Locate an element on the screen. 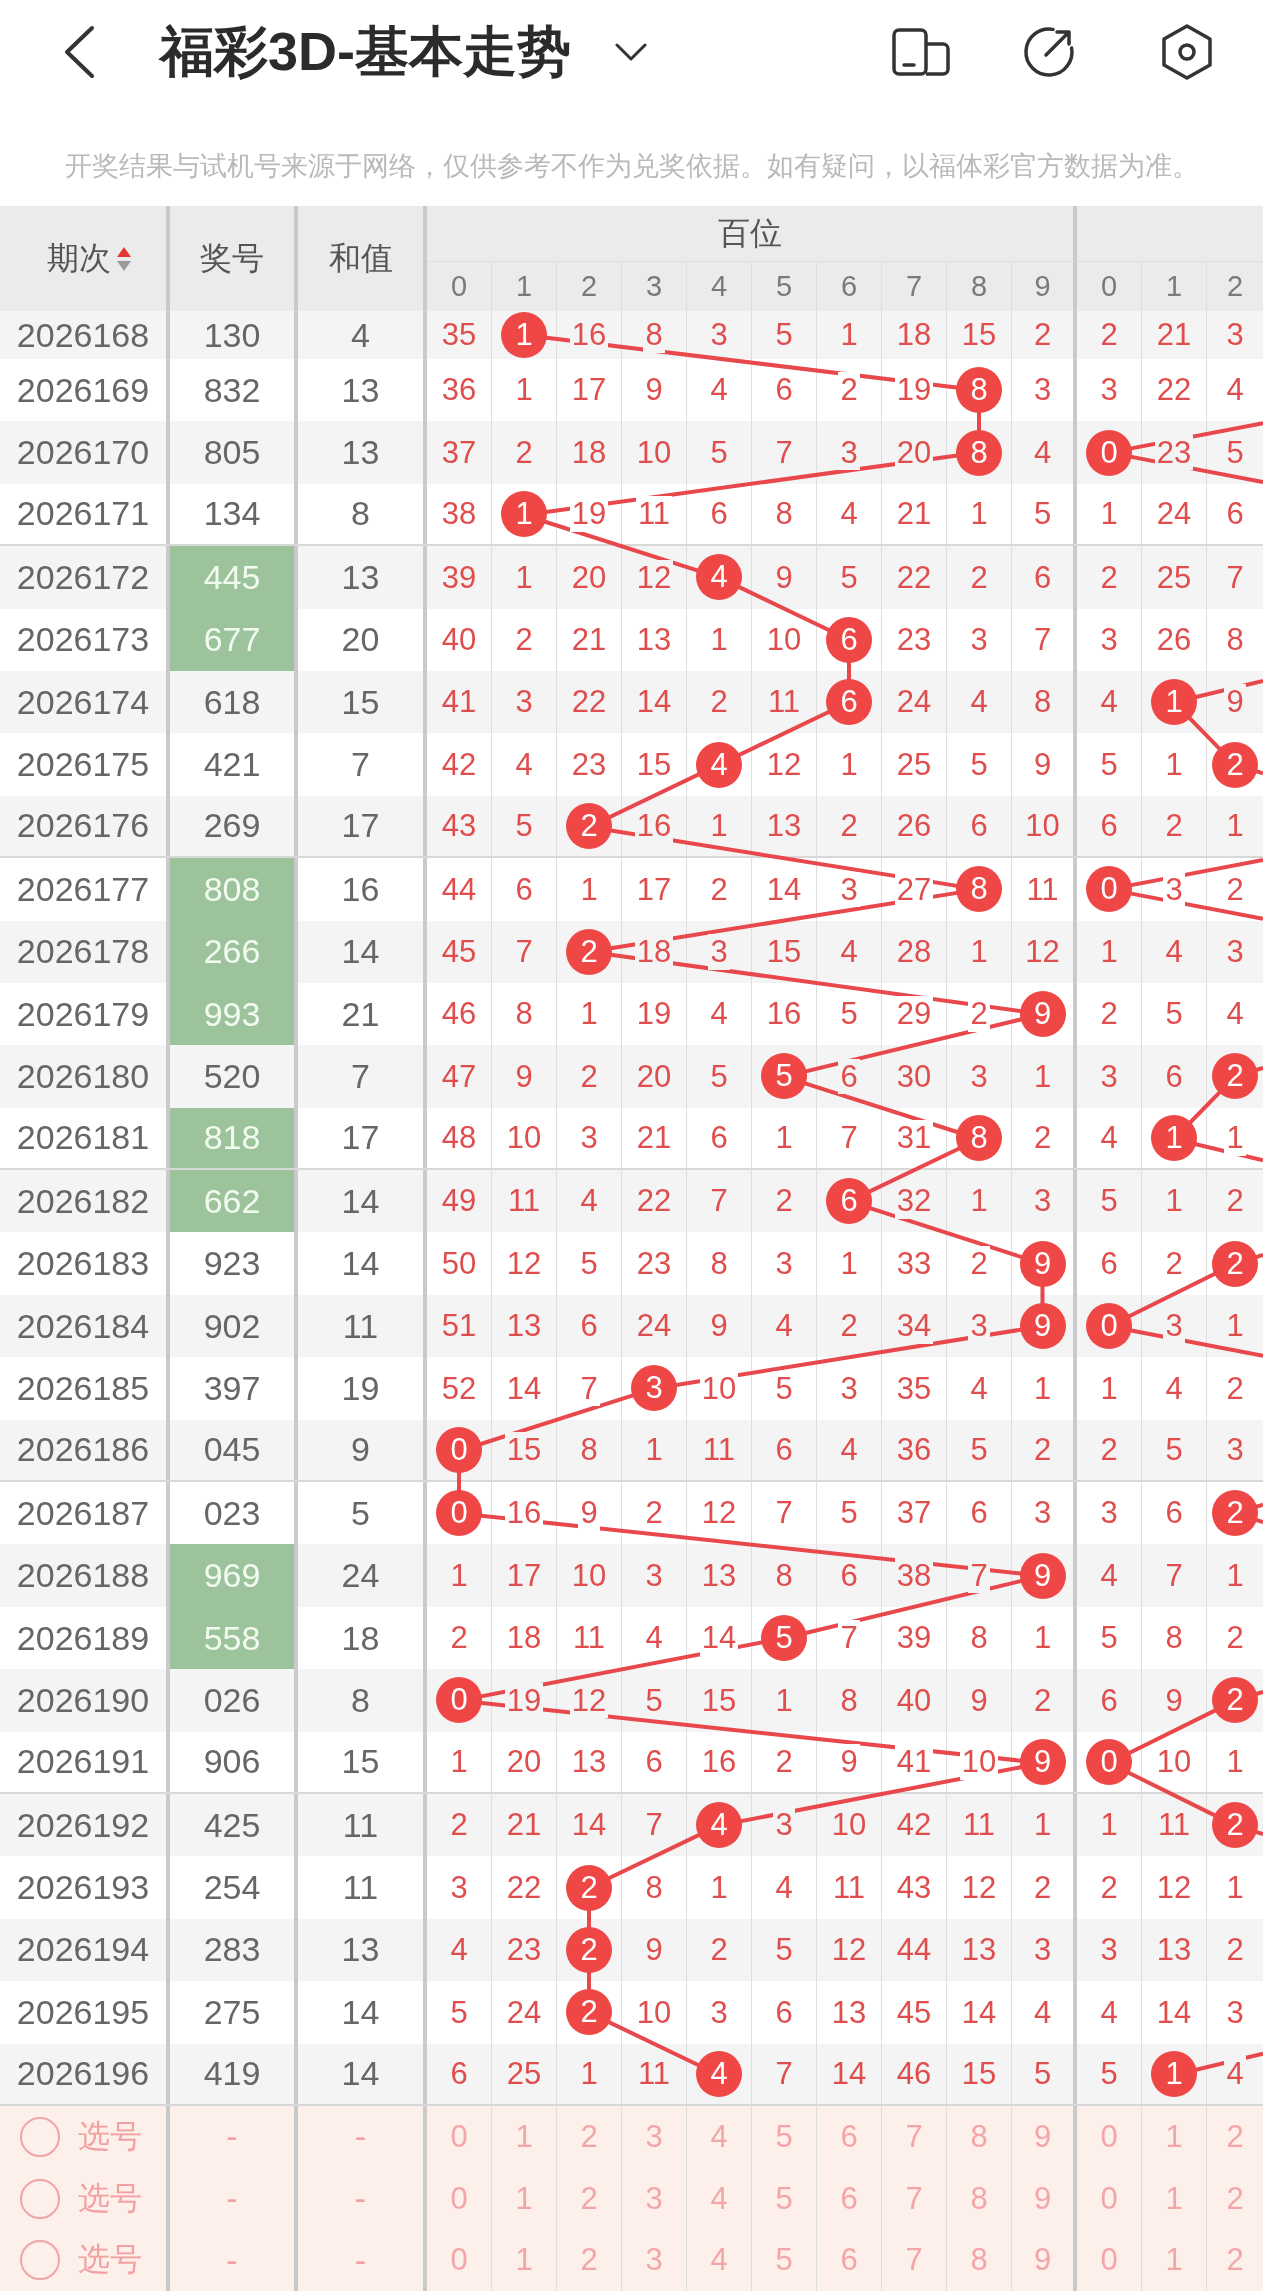  title-dropdown: 福彩3D-基本走势 is located at coordinates (403, 52).